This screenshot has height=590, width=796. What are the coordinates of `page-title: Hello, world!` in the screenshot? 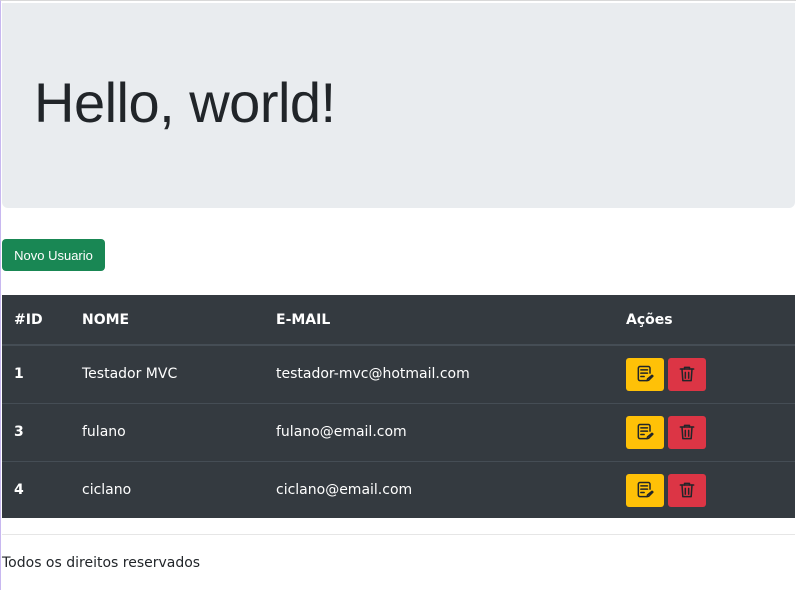 It's located at (185, 102).